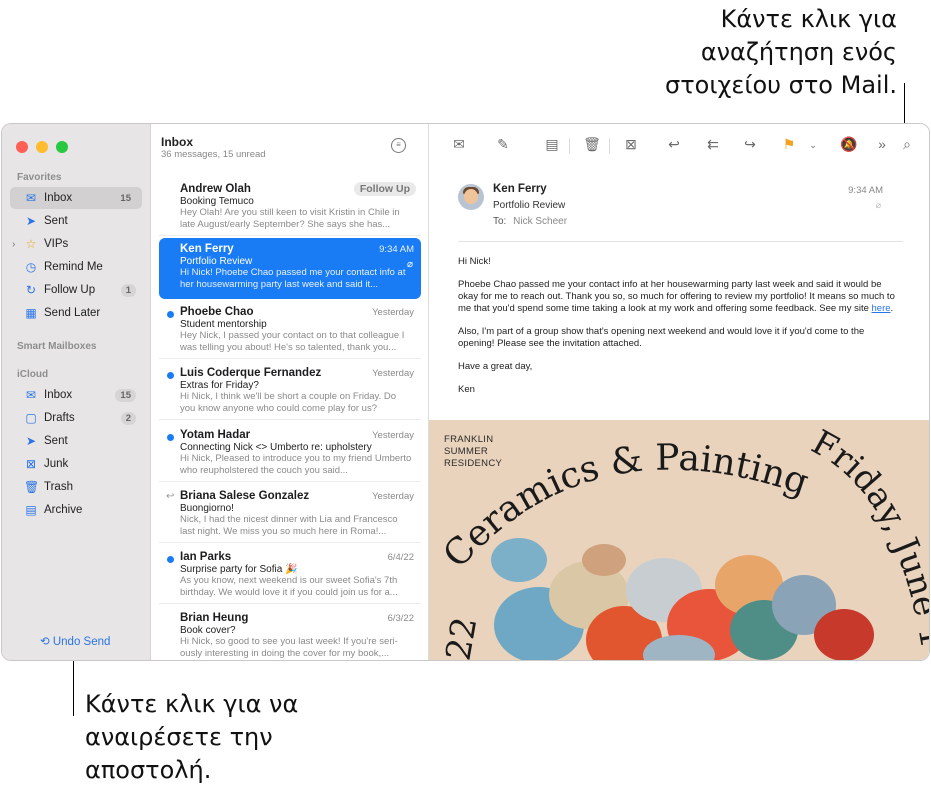 This screenshot has height=795, width=931. What do you see at coordinates (45, 642) in the screenshot?
I see `undo-icon: ⟲` at bounding box center [45, 642].